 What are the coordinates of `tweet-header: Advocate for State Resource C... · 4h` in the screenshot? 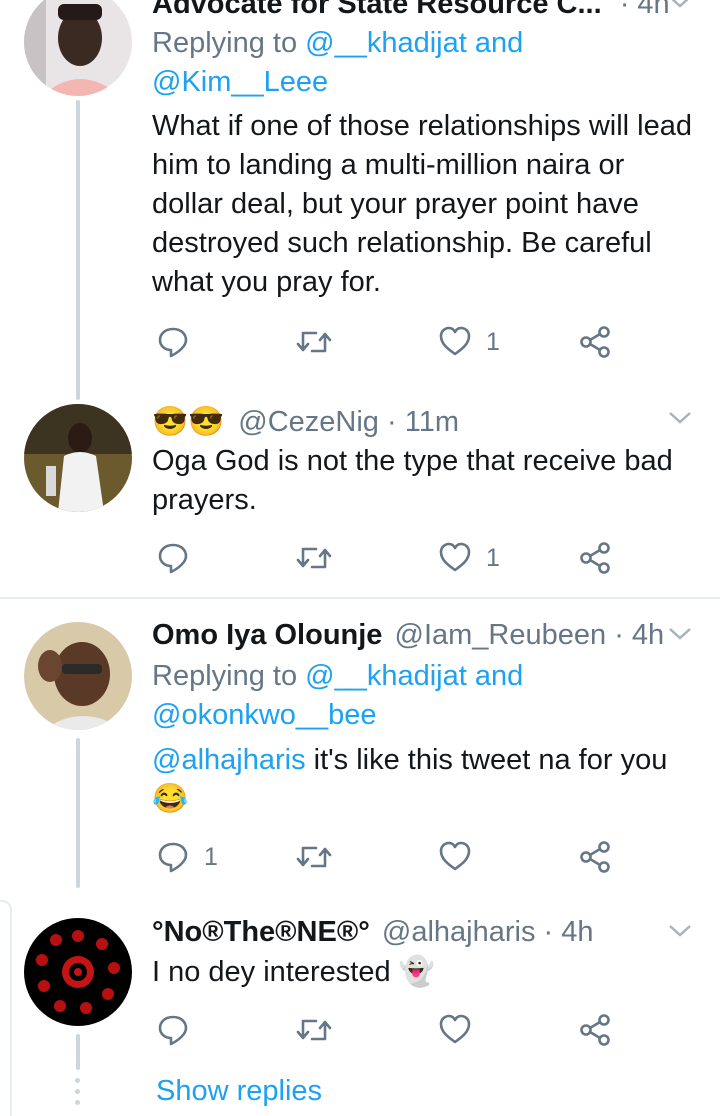 It's located at (411, 11).